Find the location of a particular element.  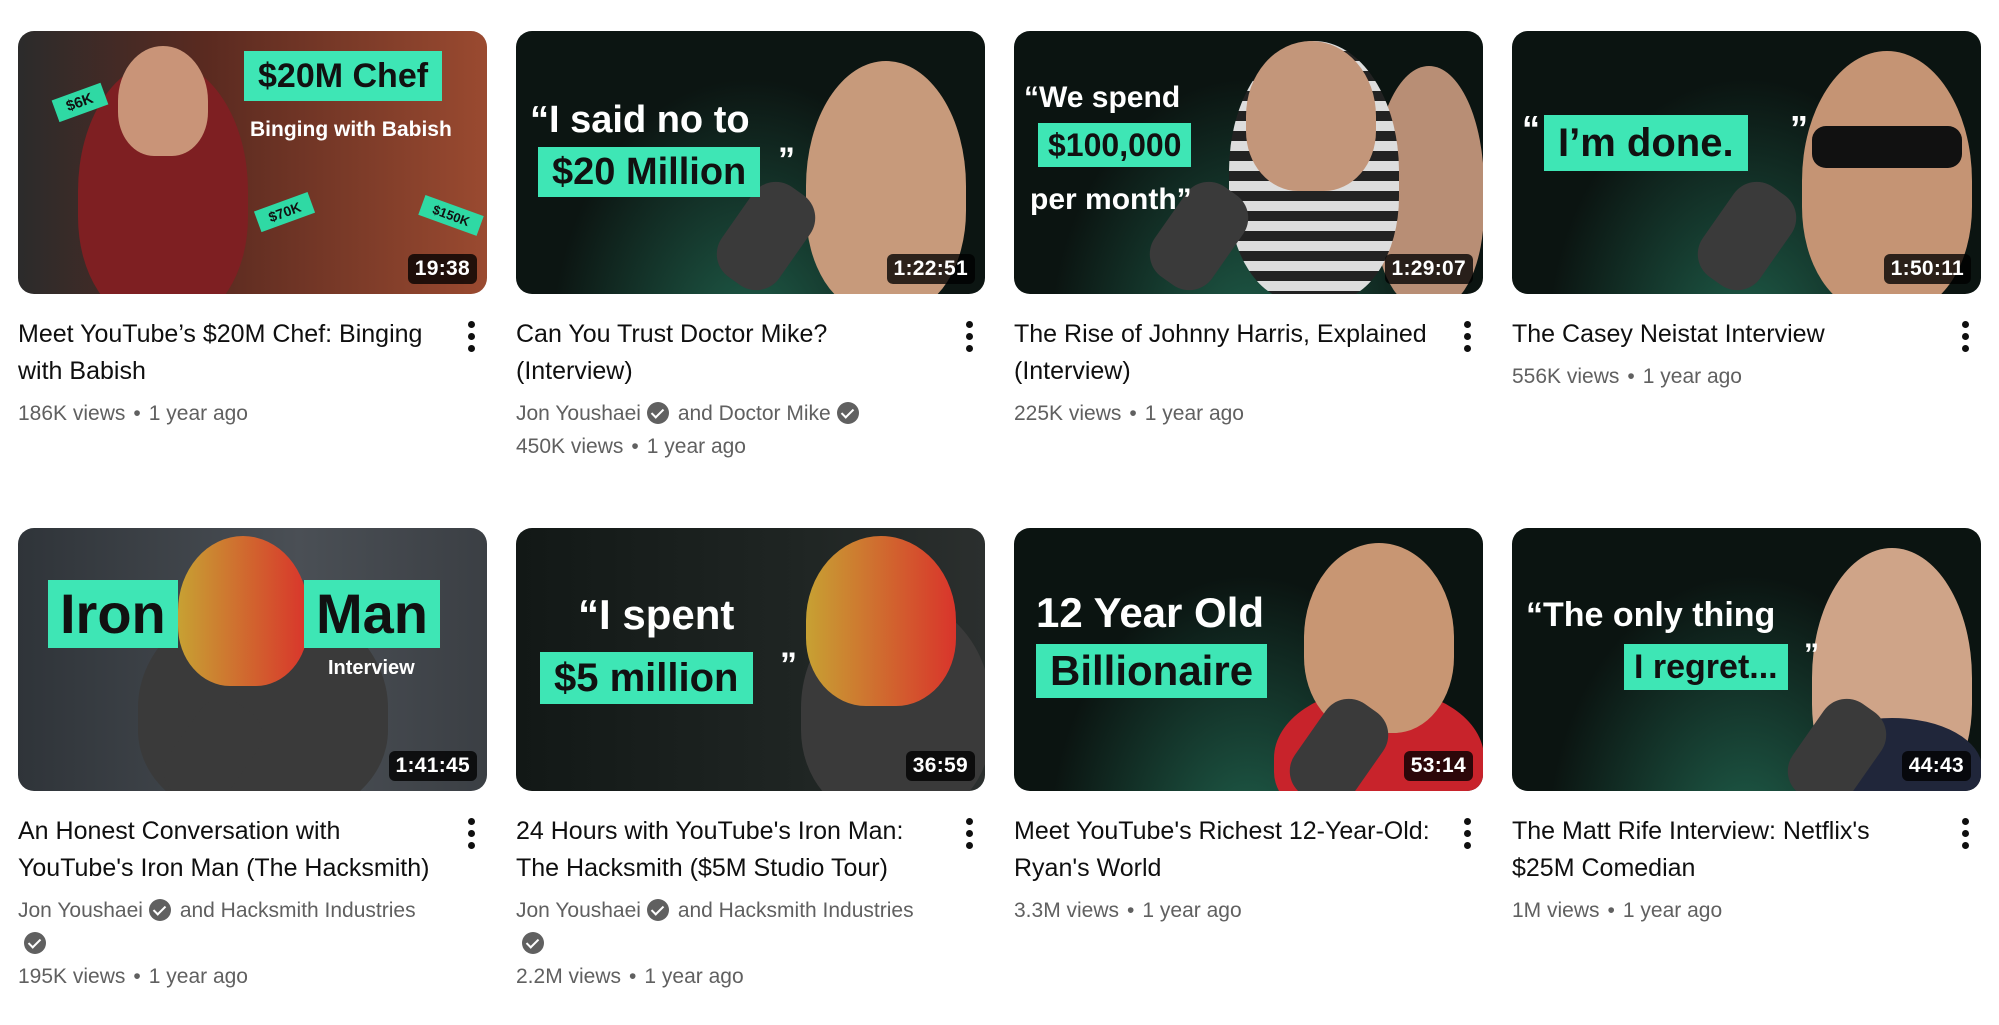

video-metadata: 3.3M views • 1 year ago is located at coordinates (1128, 910).